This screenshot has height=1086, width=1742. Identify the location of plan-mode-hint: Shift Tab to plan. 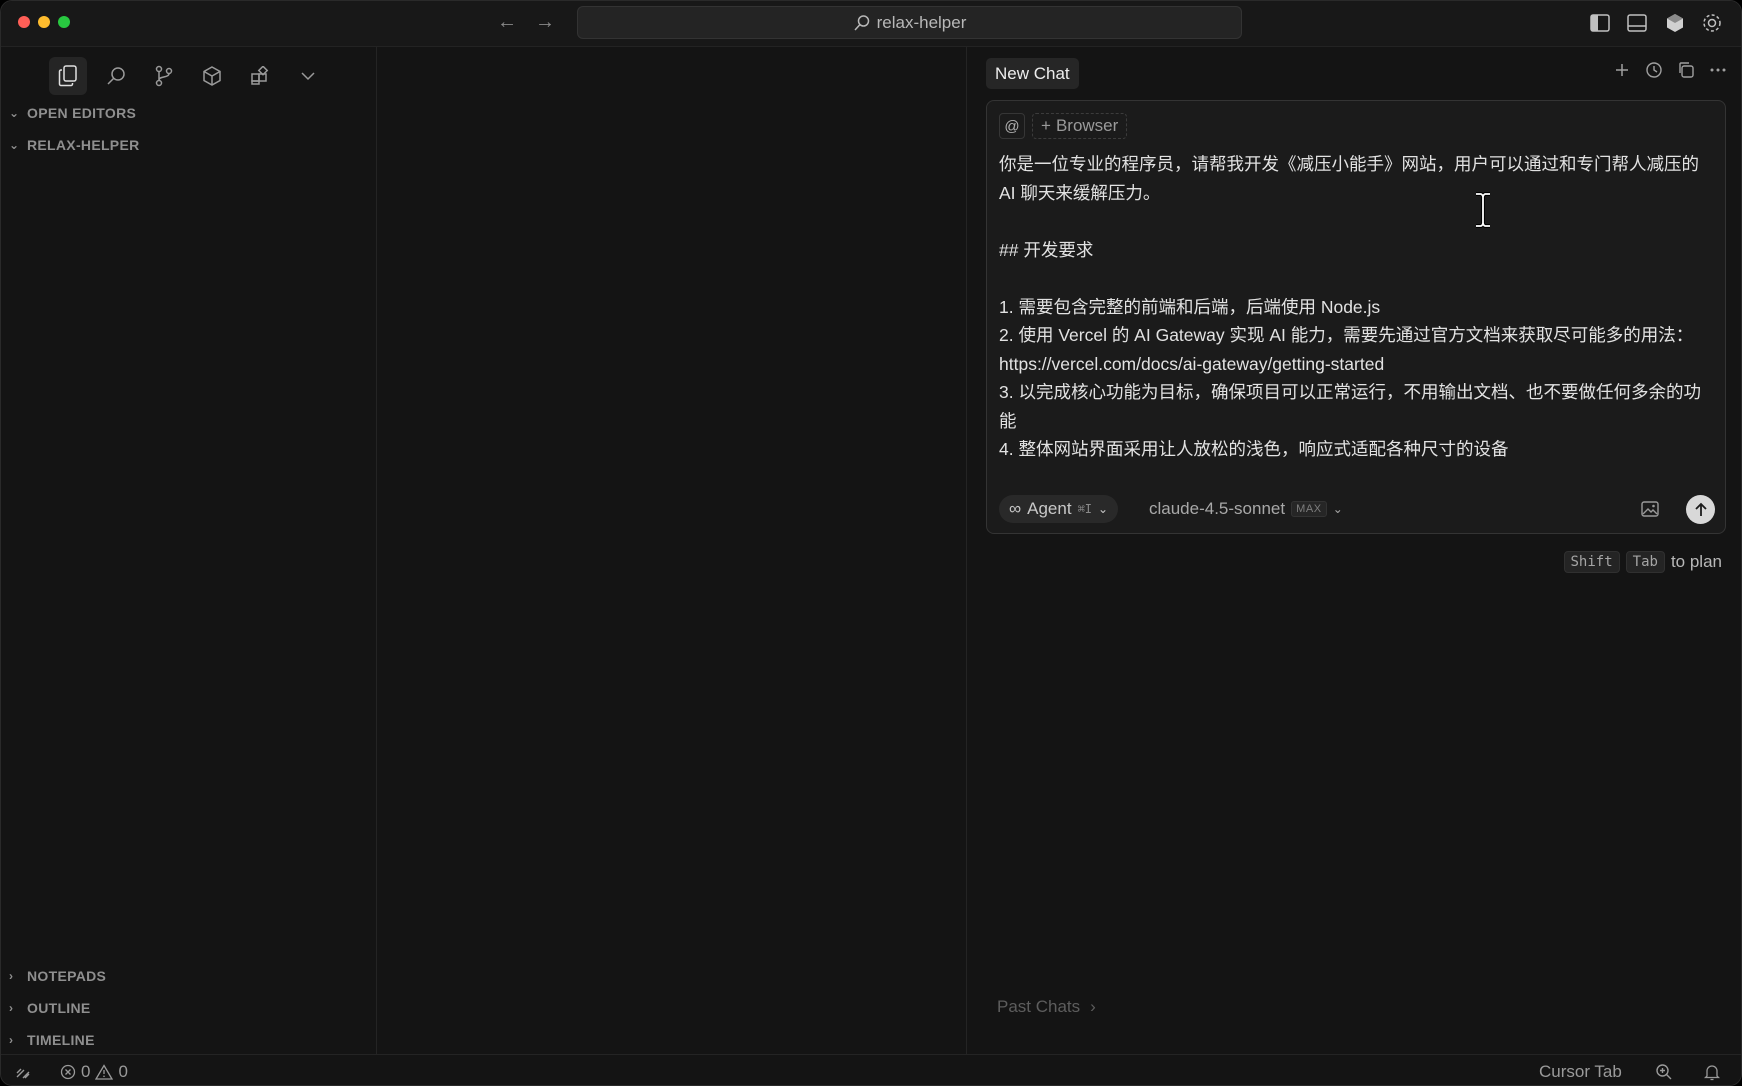
(1642, 562).